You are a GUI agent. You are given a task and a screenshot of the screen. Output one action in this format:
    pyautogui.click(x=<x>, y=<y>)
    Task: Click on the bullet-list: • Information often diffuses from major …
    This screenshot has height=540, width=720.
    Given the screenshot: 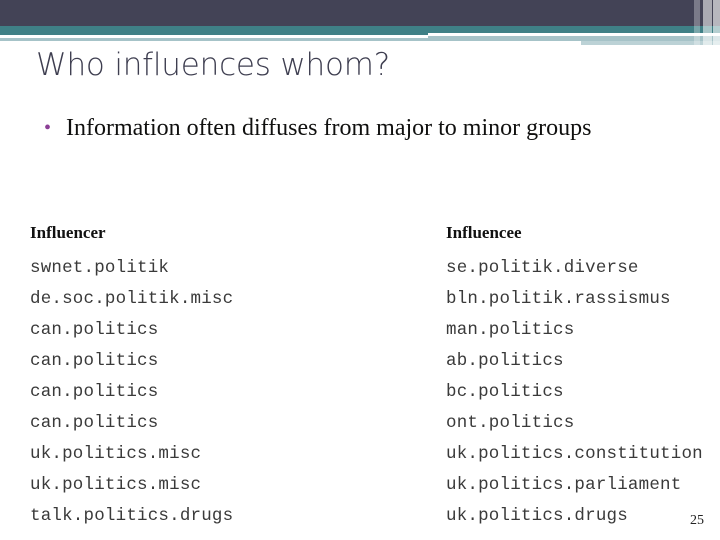 What is the action you would take?
    pyautogui.click(x=364, y=128)
    